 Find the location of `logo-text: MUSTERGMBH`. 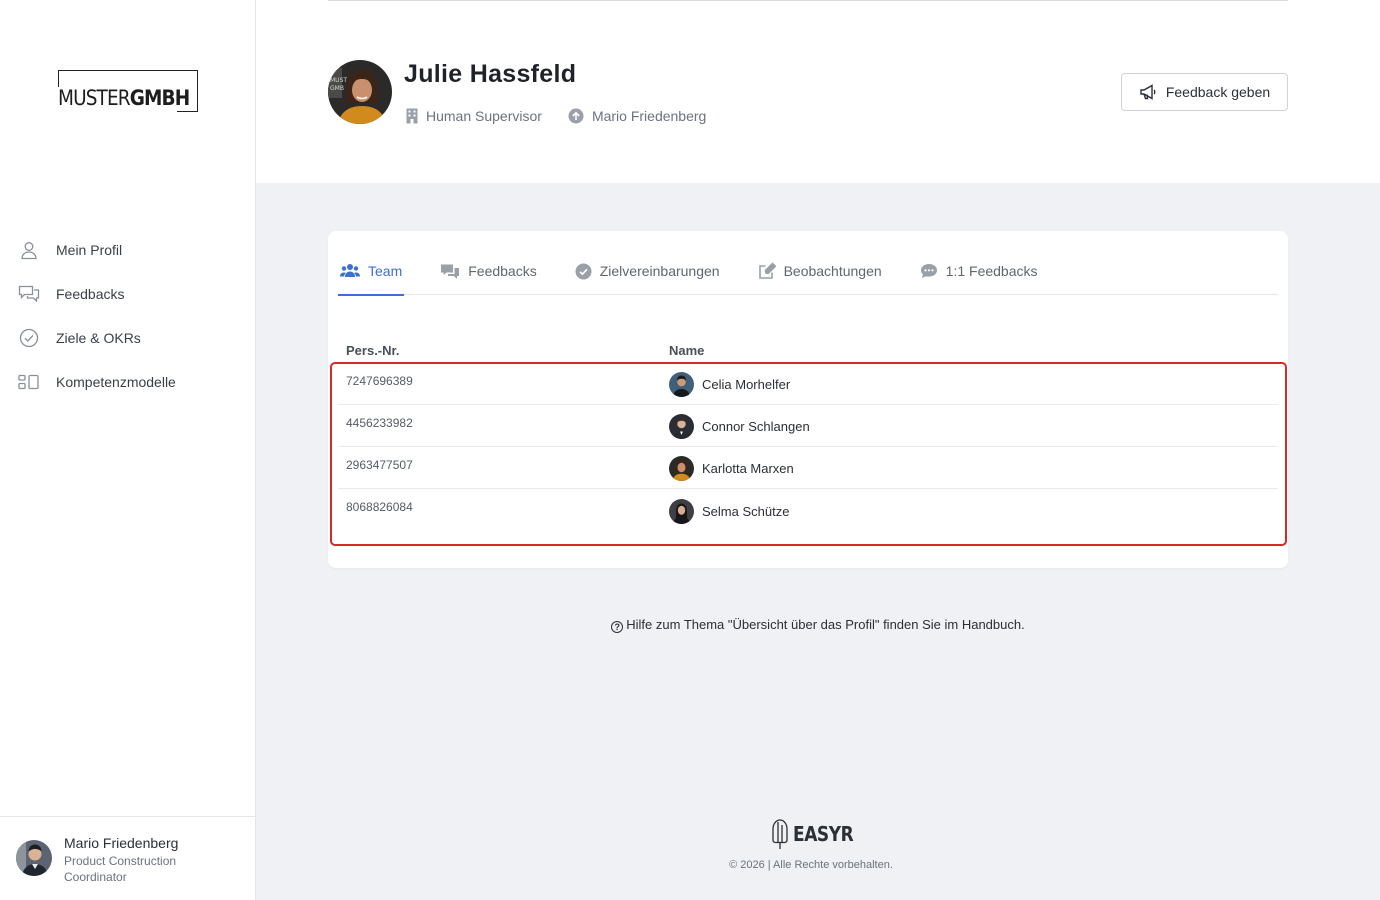

logo-text: MUSTERGMBH is located at coordinates (124, 98).